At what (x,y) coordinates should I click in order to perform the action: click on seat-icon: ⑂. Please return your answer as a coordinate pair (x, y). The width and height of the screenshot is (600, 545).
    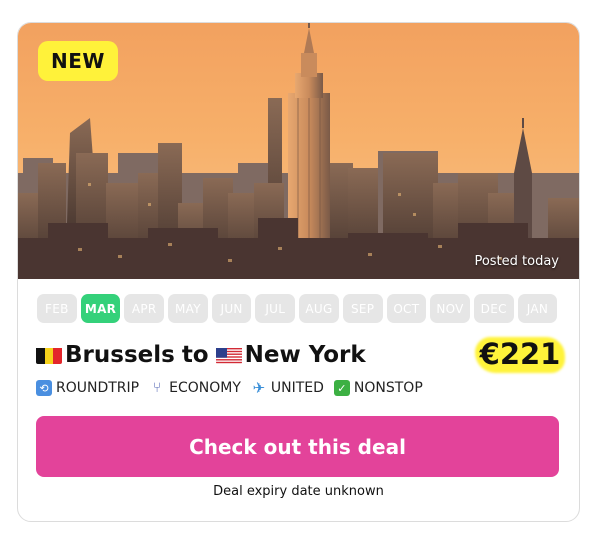
    Looking at the image, I should click on (157, 388).